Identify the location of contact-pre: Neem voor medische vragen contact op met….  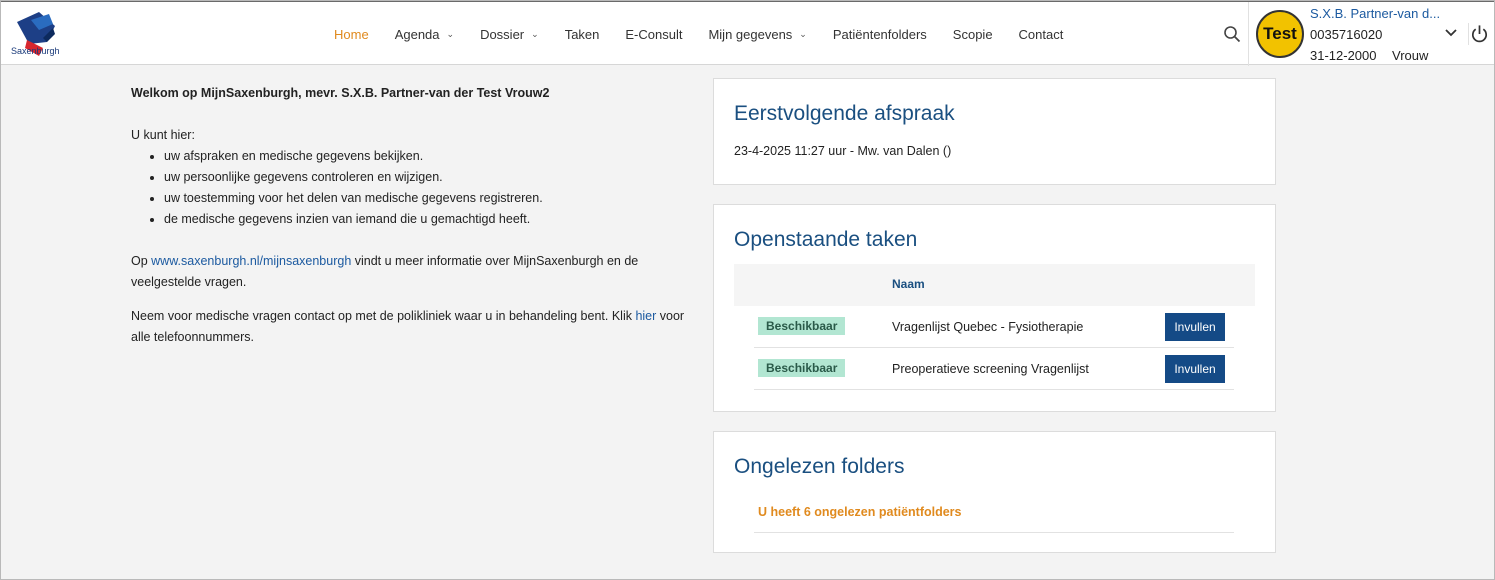
(383, 316).